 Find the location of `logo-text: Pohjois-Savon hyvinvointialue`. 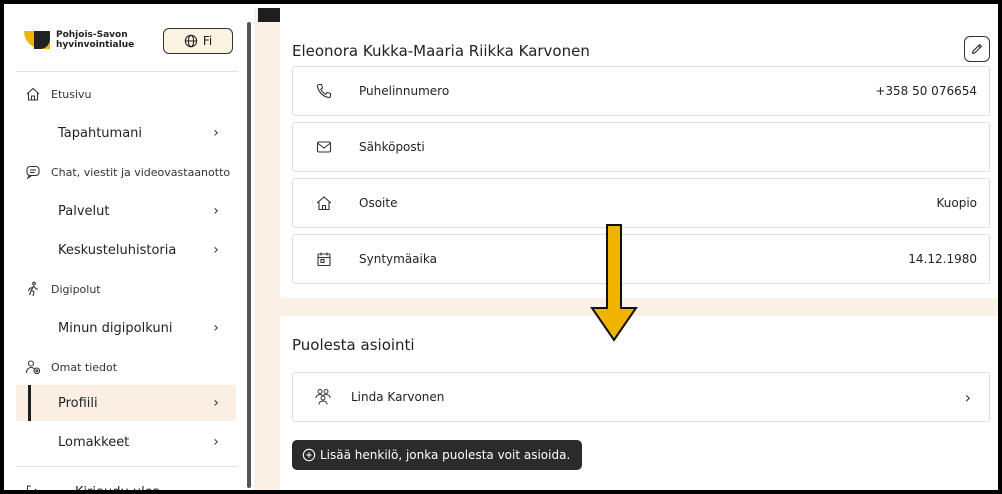

logo-text: Pohjois-Savon hyvinvointialue is located at coordinates (95, 40).